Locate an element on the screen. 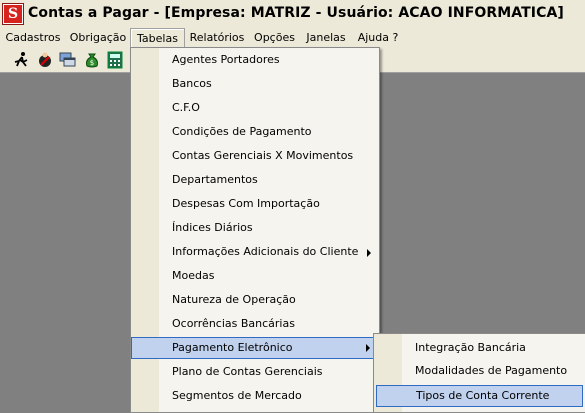 This screenshot has width=585, height=413. menu-item-despesas-importacao: Despesas Com Importação is located at coordinates (255, 204).